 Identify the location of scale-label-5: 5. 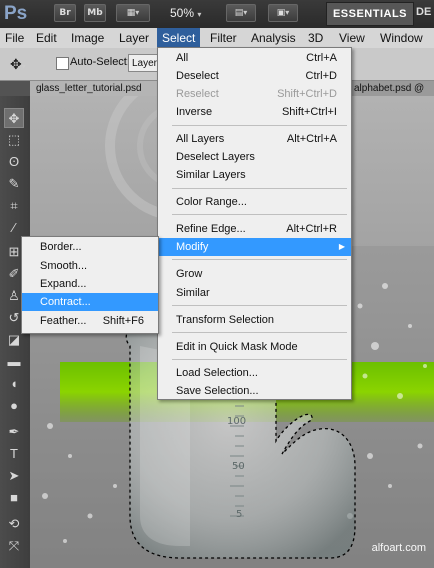
(239, 514).